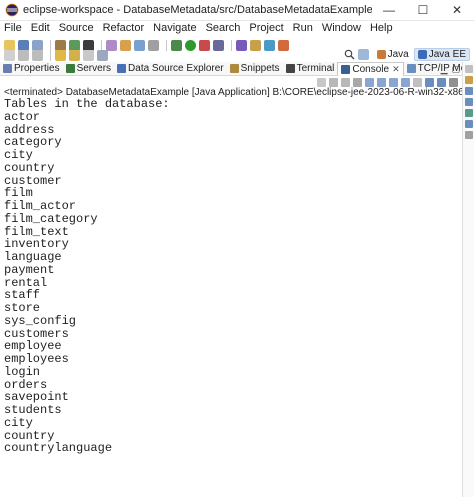  What do you see at coordinates (22, 116) in the screenshot?
I see `console-line: actor` at bounding box center [22, 116].